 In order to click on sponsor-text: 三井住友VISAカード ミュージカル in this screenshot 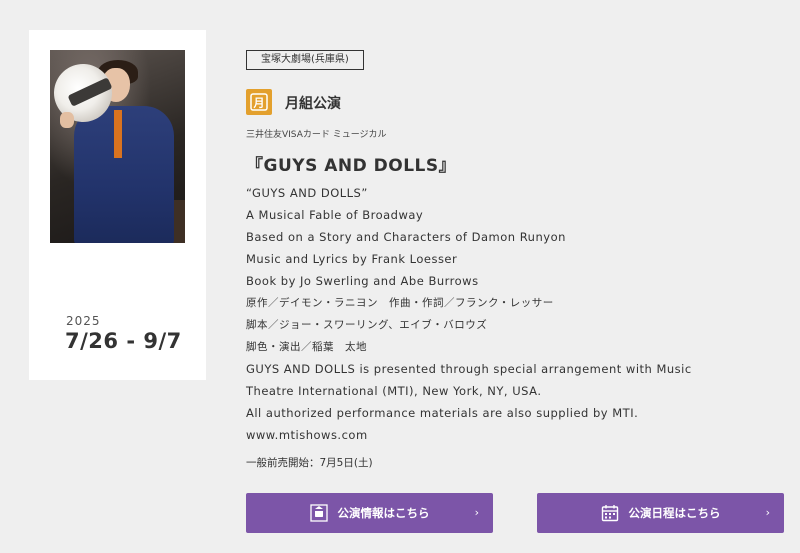, I will do `click(316, 135)`.